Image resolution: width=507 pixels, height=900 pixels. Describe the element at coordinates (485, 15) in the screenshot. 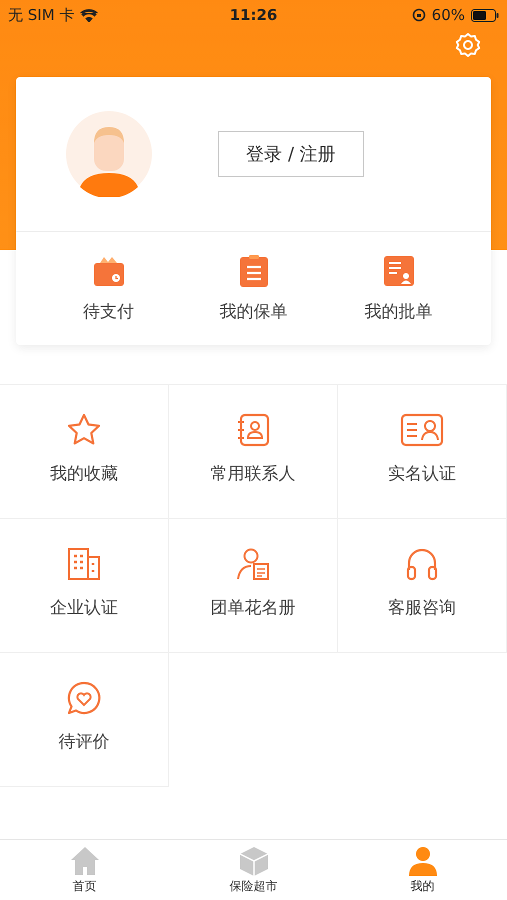

I see `battery-icon` at that location.